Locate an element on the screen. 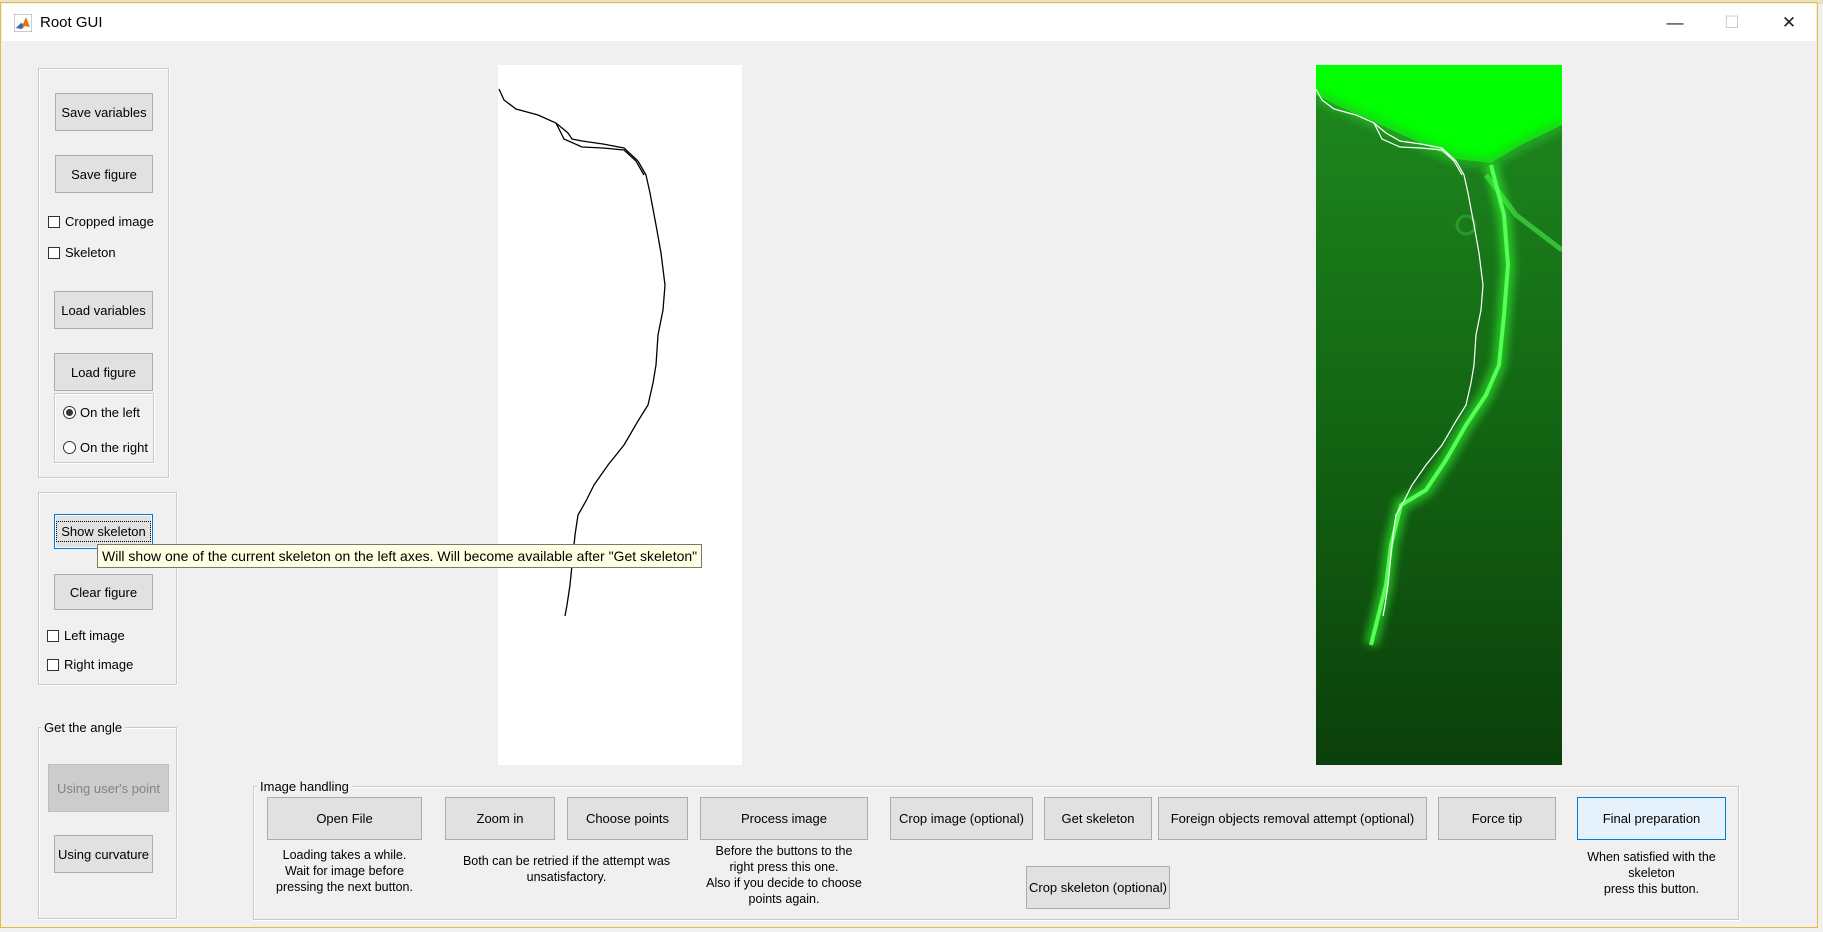 The width and height of the screenshot is (1823, 932). skeleton-checkbox: Skeleton is located at coordinates (82, 252).